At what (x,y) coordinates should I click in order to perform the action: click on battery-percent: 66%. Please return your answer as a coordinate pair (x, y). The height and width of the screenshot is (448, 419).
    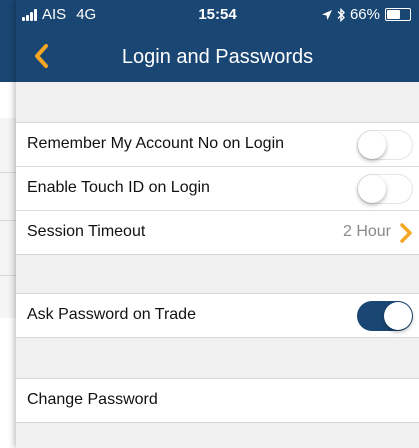
    Looking at the image, I should click on (364, 14).